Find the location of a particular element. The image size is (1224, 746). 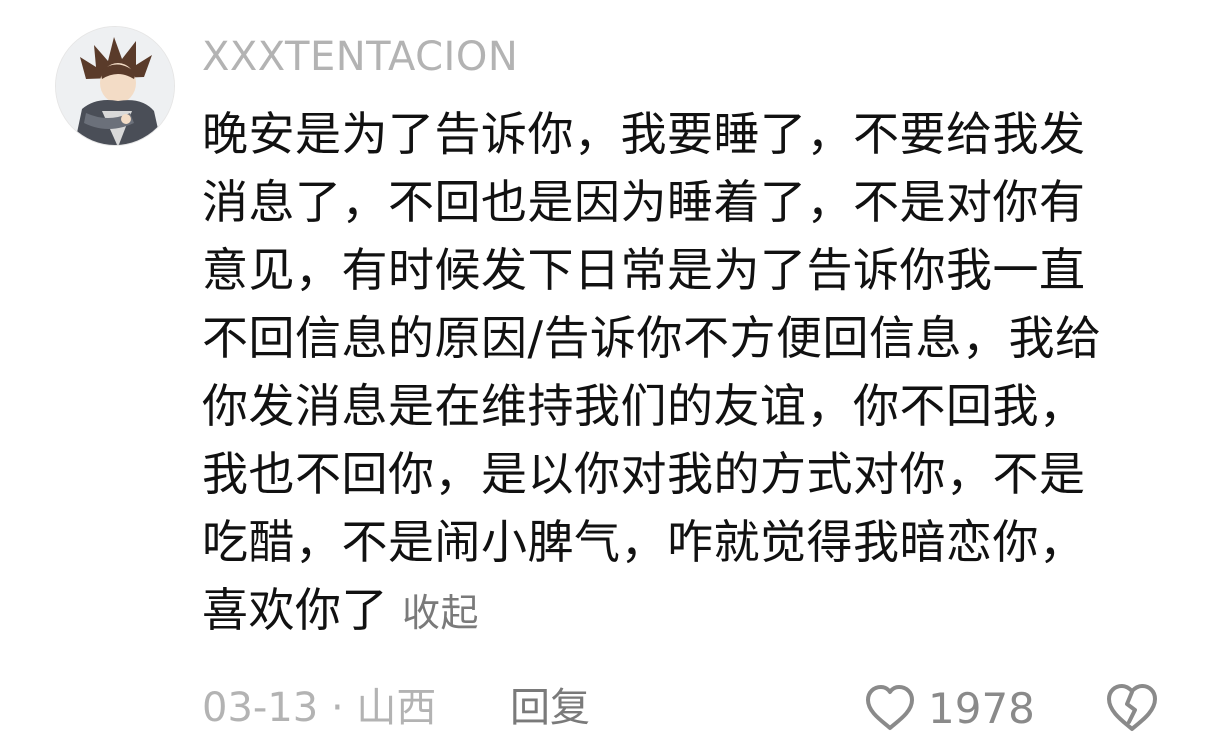

collapse-button: 收起 is located at coordinates (440, 613).